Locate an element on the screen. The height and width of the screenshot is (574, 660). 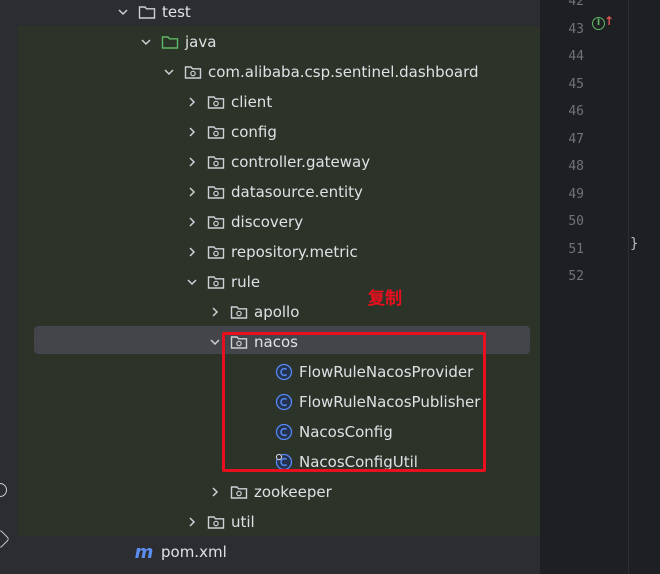
tree-item-label: config is located at coordinates (254, 132).